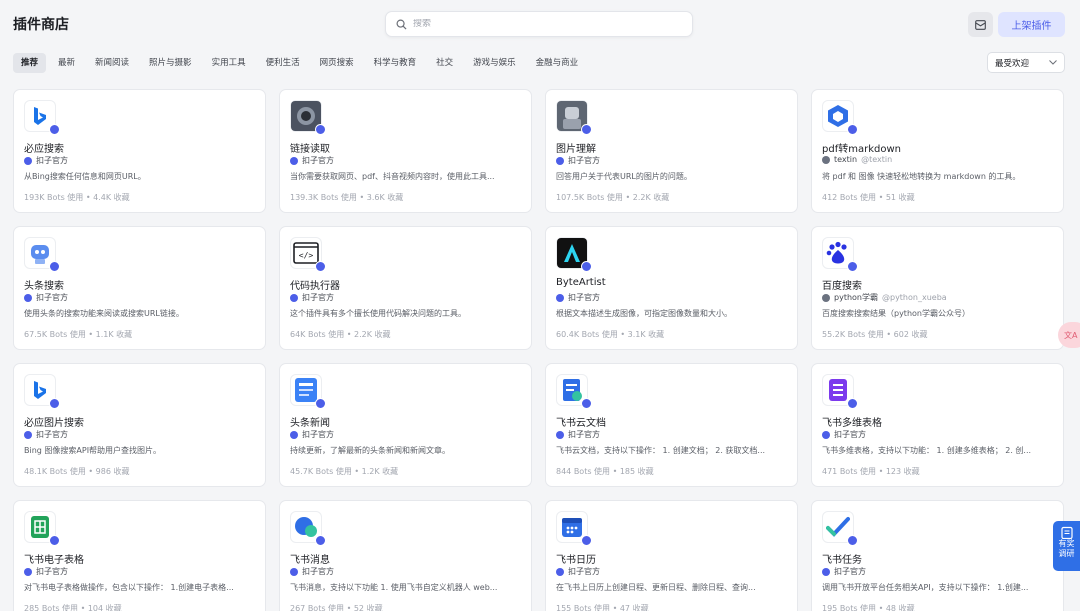 The height and width of the screenshot is (611, 1080). I want to click on plugin-stats: 285 Bots 使用 • 104 收藏, so click(73, 607).